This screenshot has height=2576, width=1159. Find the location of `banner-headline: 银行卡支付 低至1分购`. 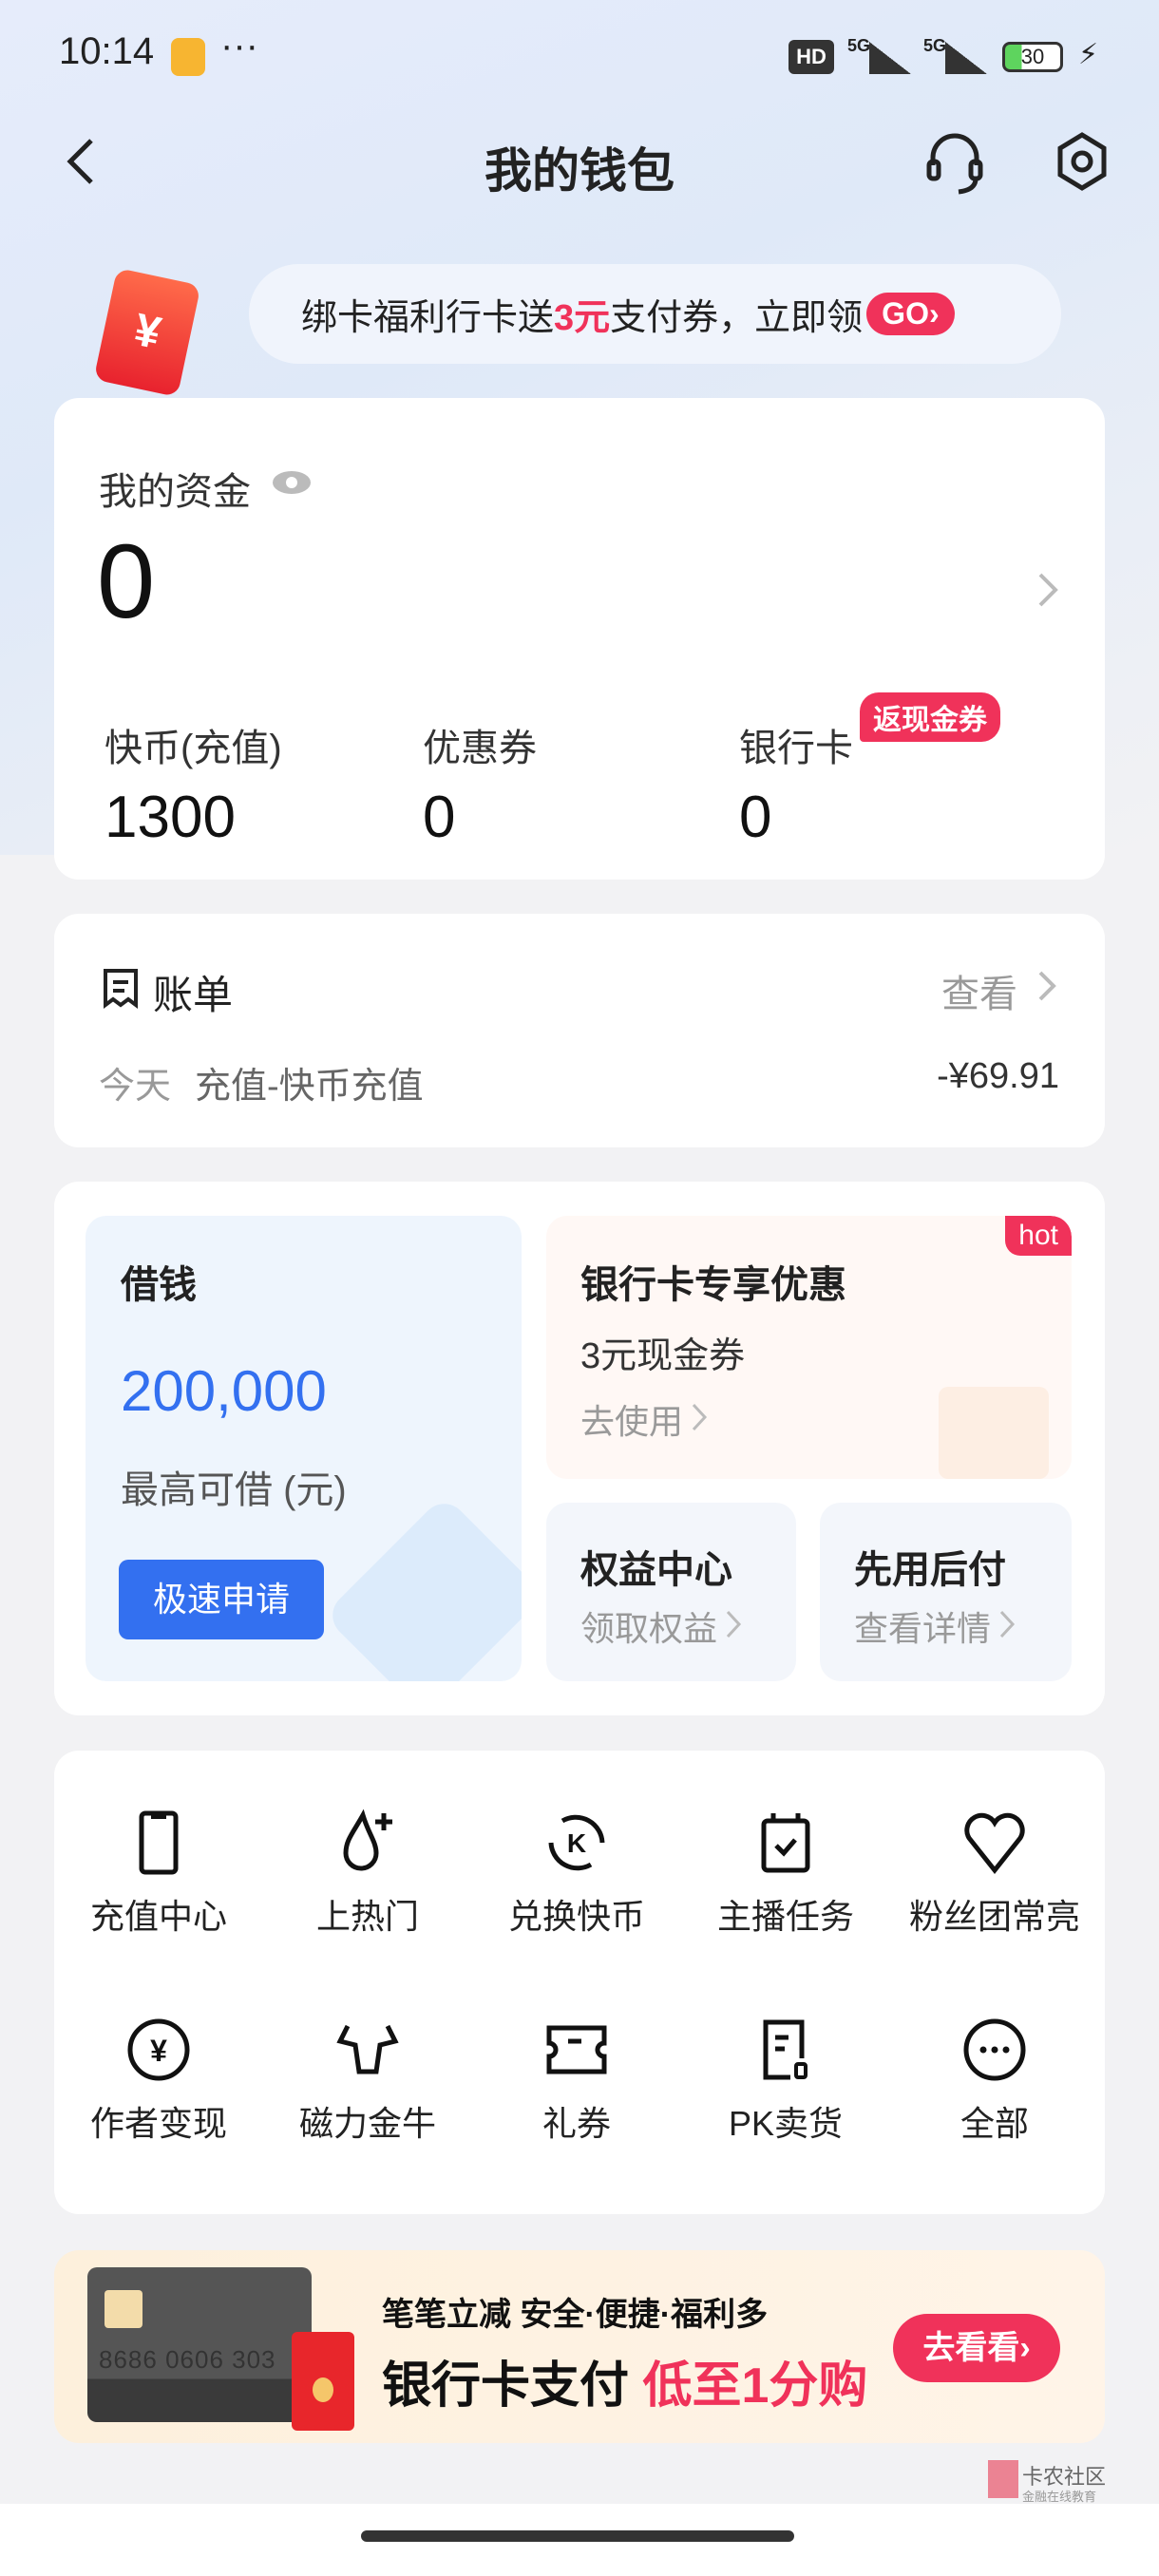

banner-headline: 银行卡支付 低至1分购 is located at coordinates (624, 2380).